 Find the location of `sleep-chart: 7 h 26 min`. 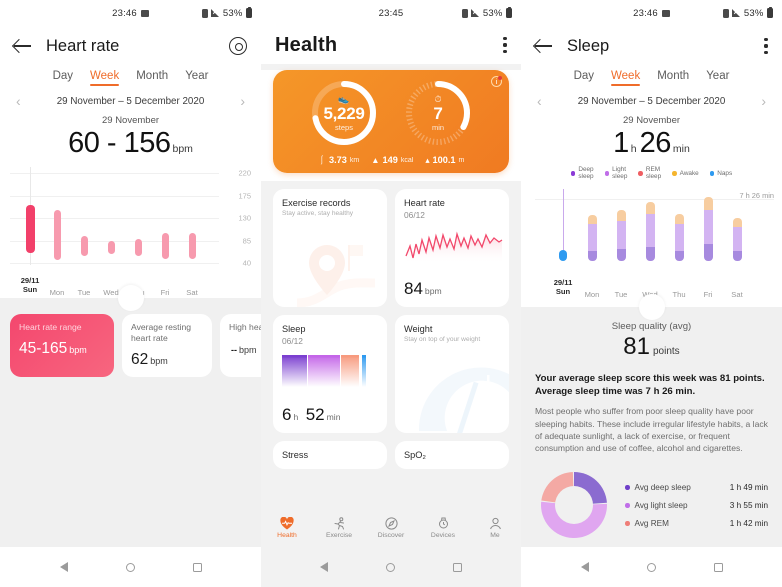

sleep-chart: 7 h 26 min is located at coordinates (651, 233).